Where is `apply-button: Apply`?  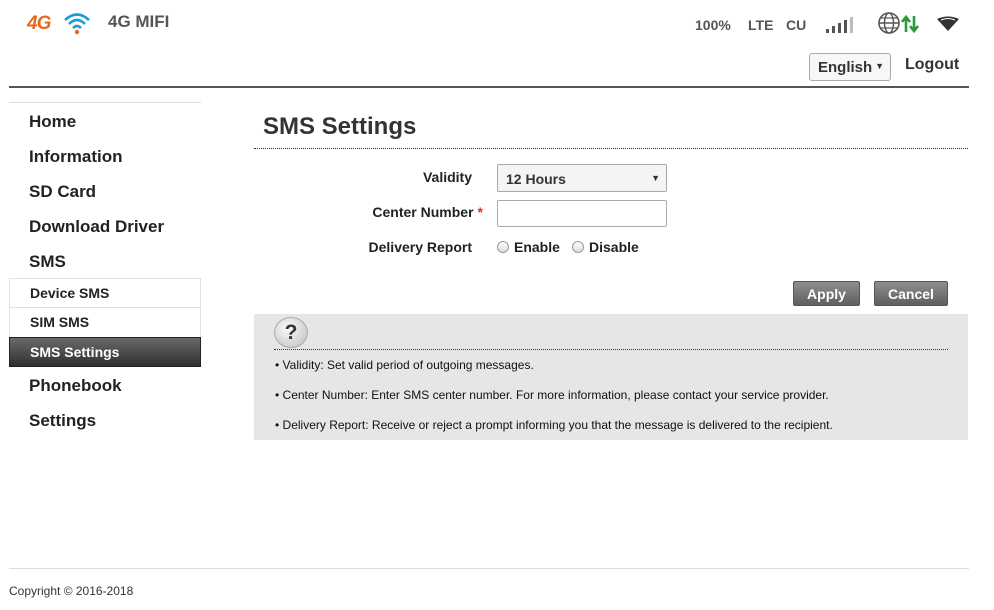 apply-button: Apply is located at coordinates (826, 293).